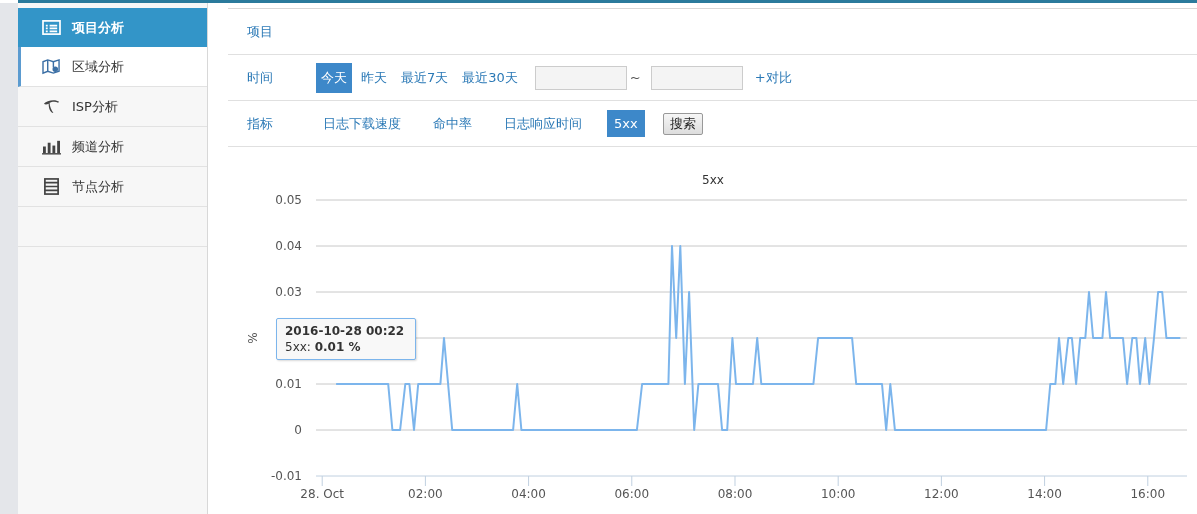  What do you see at coordinates (286, 476) in the screenshot?
I see `y-tick-label: -0.01` at bounding box center [286, 476].